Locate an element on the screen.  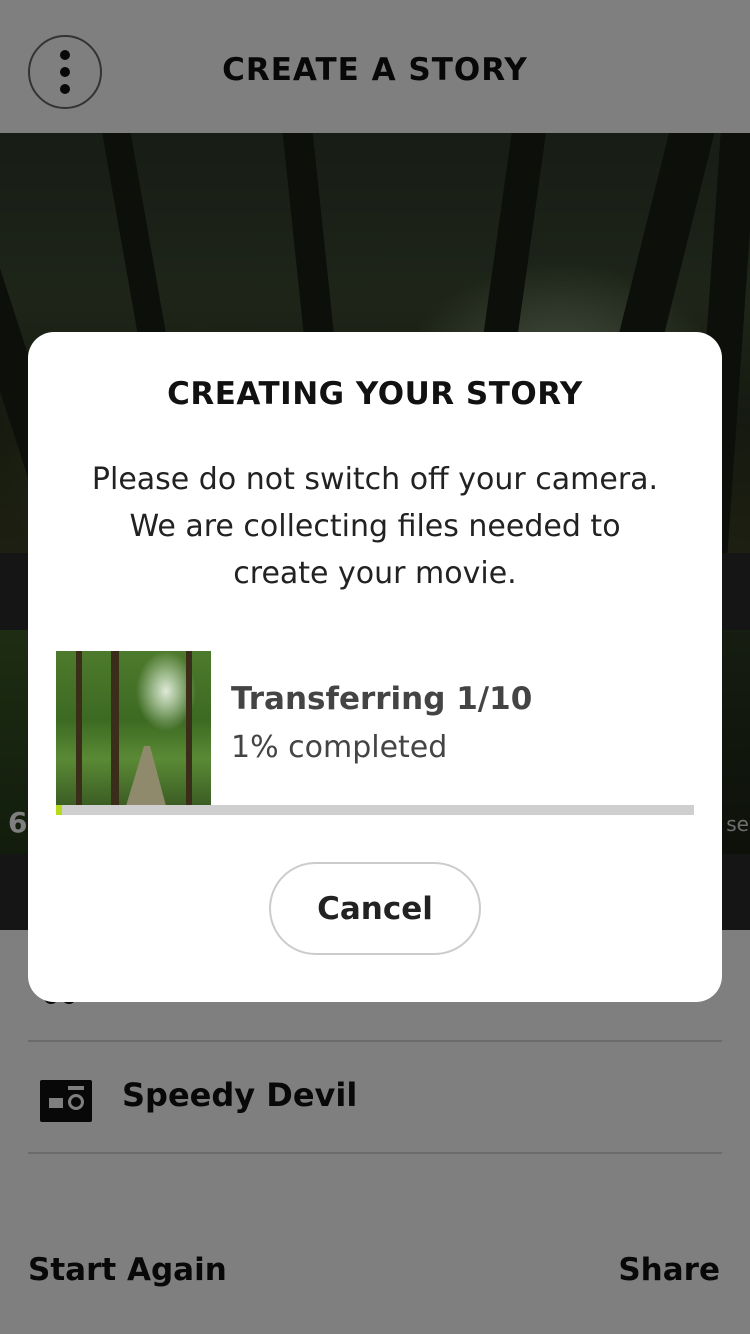
transfer-progress-bar is located at coordinates (375, 810).